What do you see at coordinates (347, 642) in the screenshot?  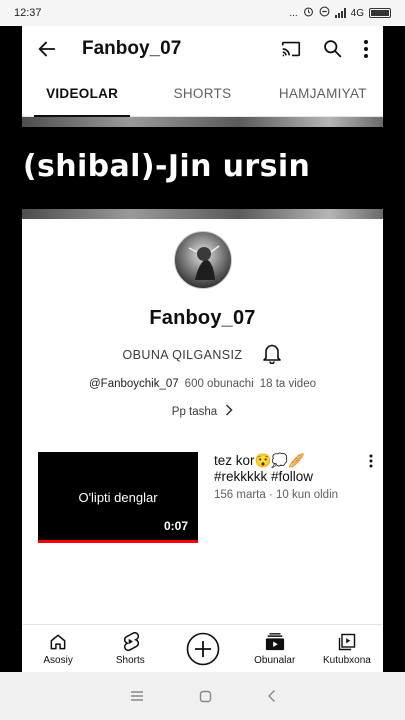 I see `library-icon` at bounding box center [347, 642].